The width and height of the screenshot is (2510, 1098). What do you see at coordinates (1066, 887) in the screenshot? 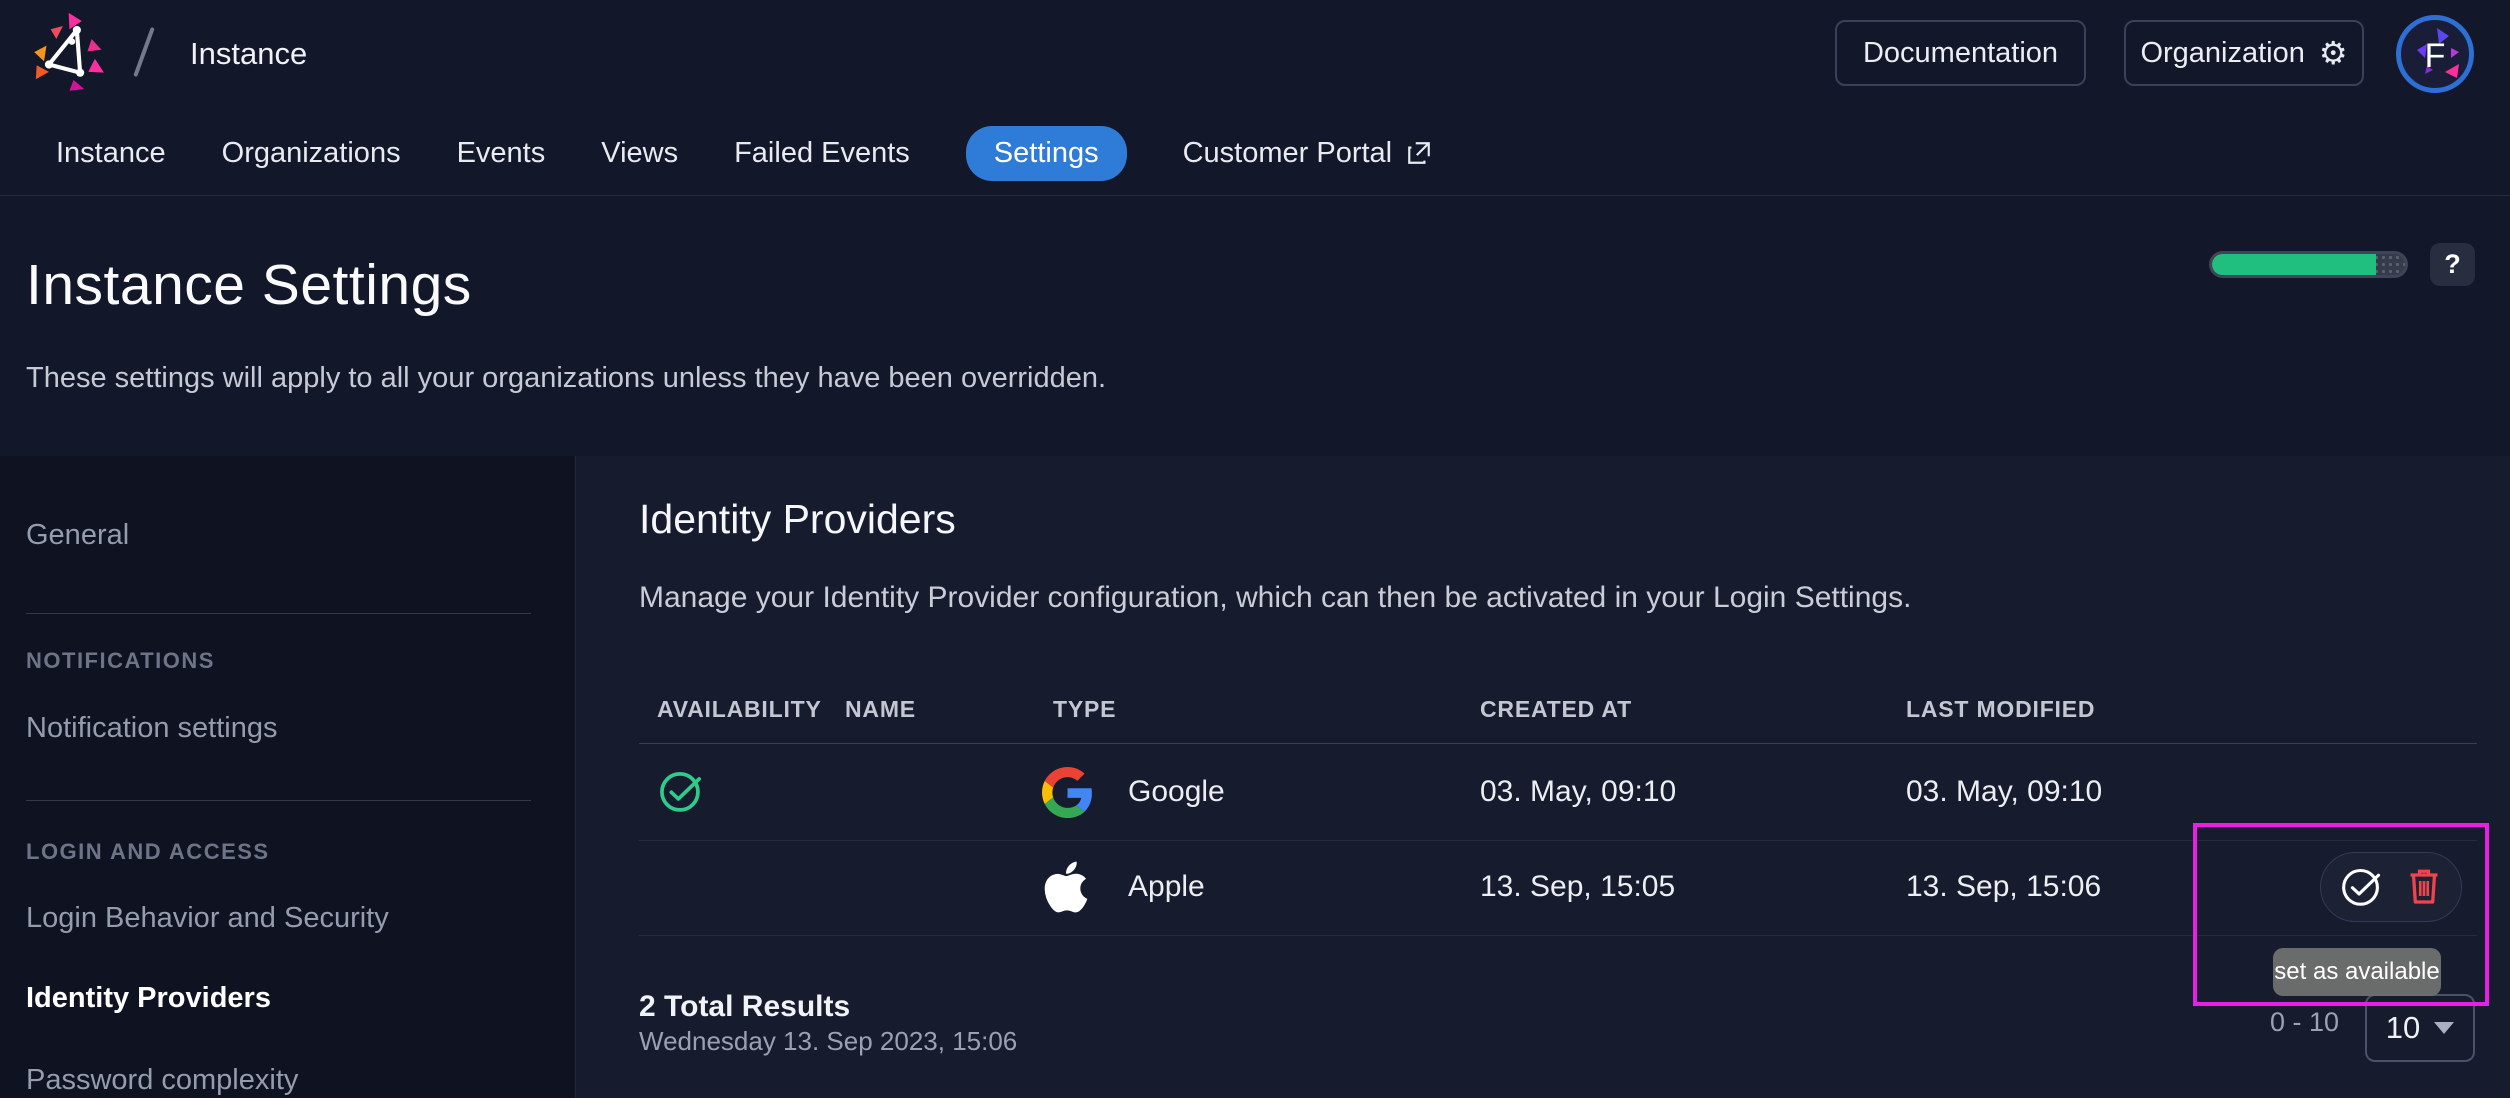
I see `apple-logo-icon` at bounding box center [1066, 887].